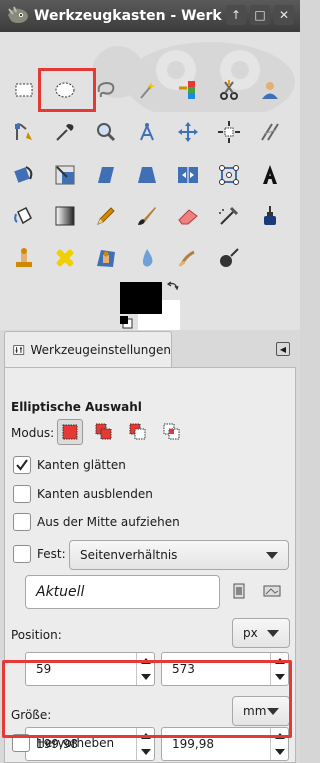 The width and height of the screenshot is (320, 763). I want to click on heal-icon, so click(65, 258).